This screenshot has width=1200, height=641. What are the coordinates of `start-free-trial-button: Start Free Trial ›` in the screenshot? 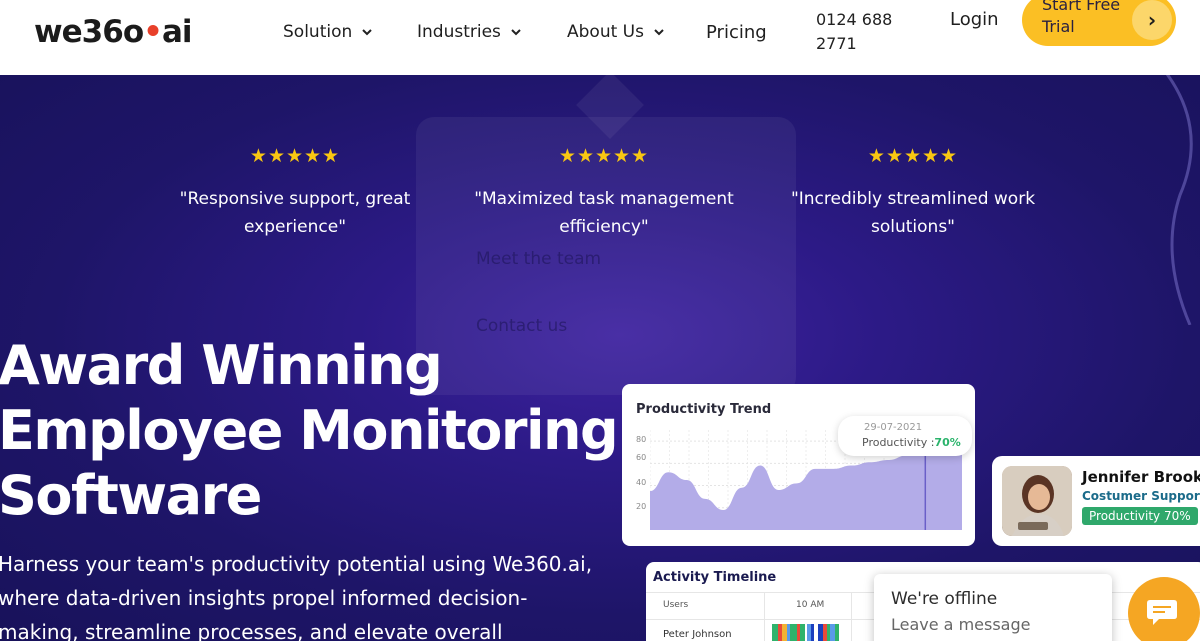 It's located at (1099, 23).